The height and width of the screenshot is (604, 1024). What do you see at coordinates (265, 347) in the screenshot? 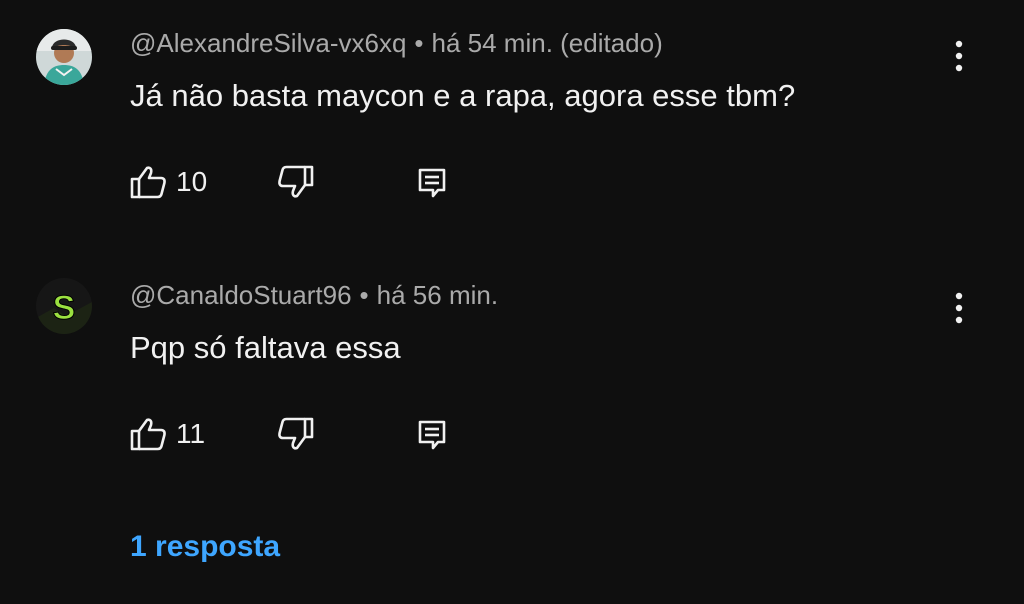
I see `comment-text: Pqp só faltava essa` at bounding box center [265, 347].